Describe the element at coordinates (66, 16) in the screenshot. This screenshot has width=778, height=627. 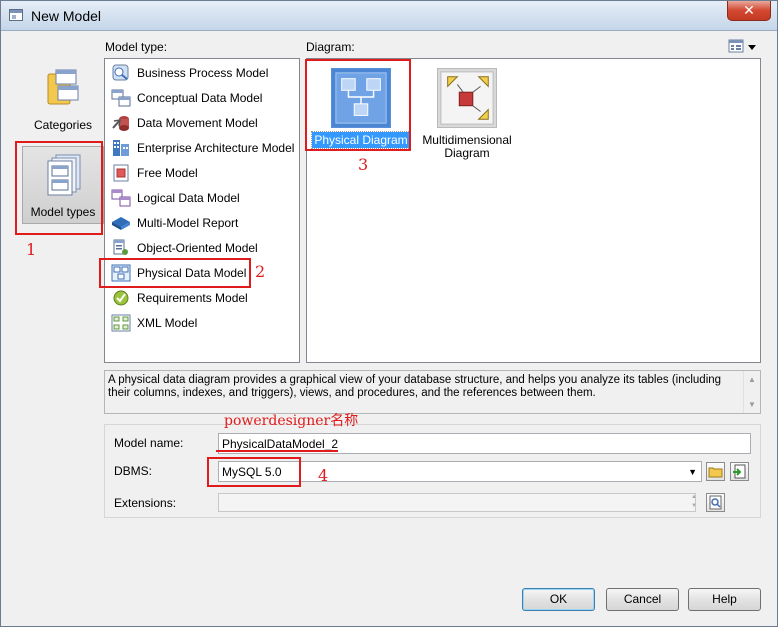
I see `window-title: New Model` at that location.